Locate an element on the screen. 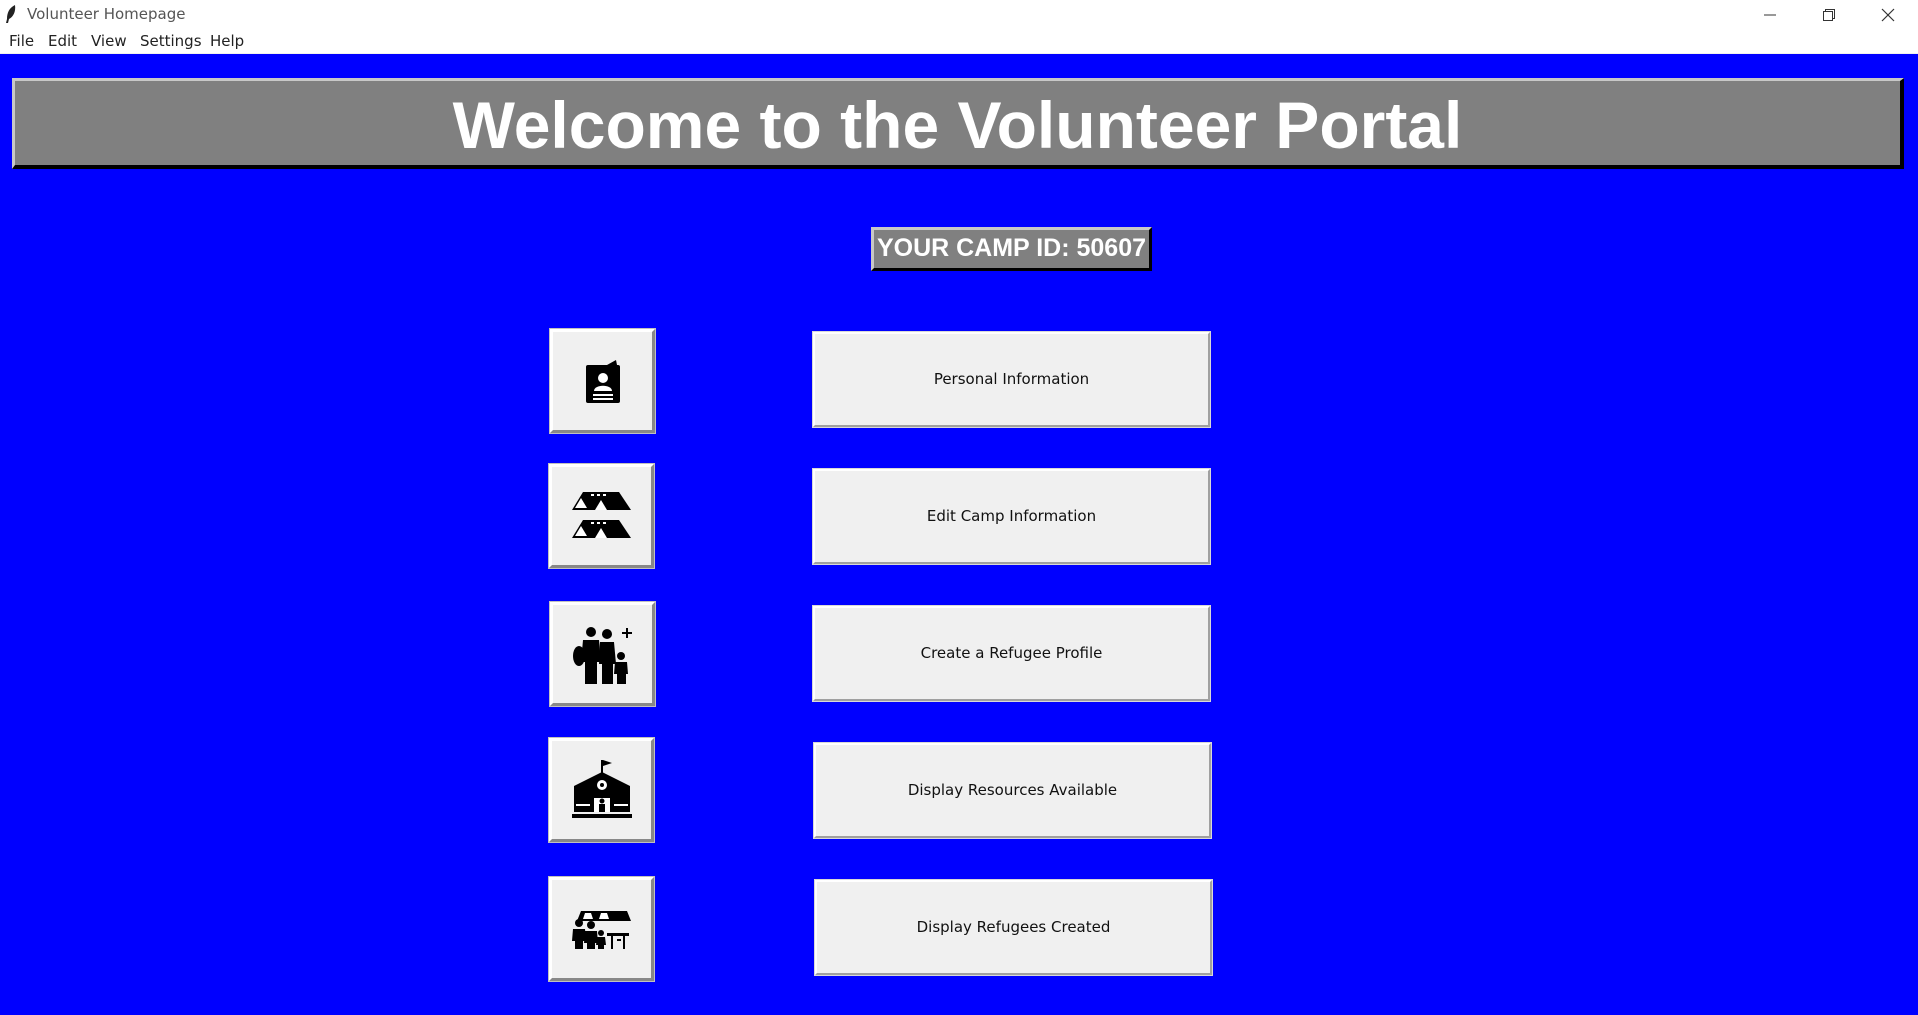 Image resolution: width=1918 pixels, height=1015 pixels. edit-camp-icon-button is located at coordinates (601, 516).